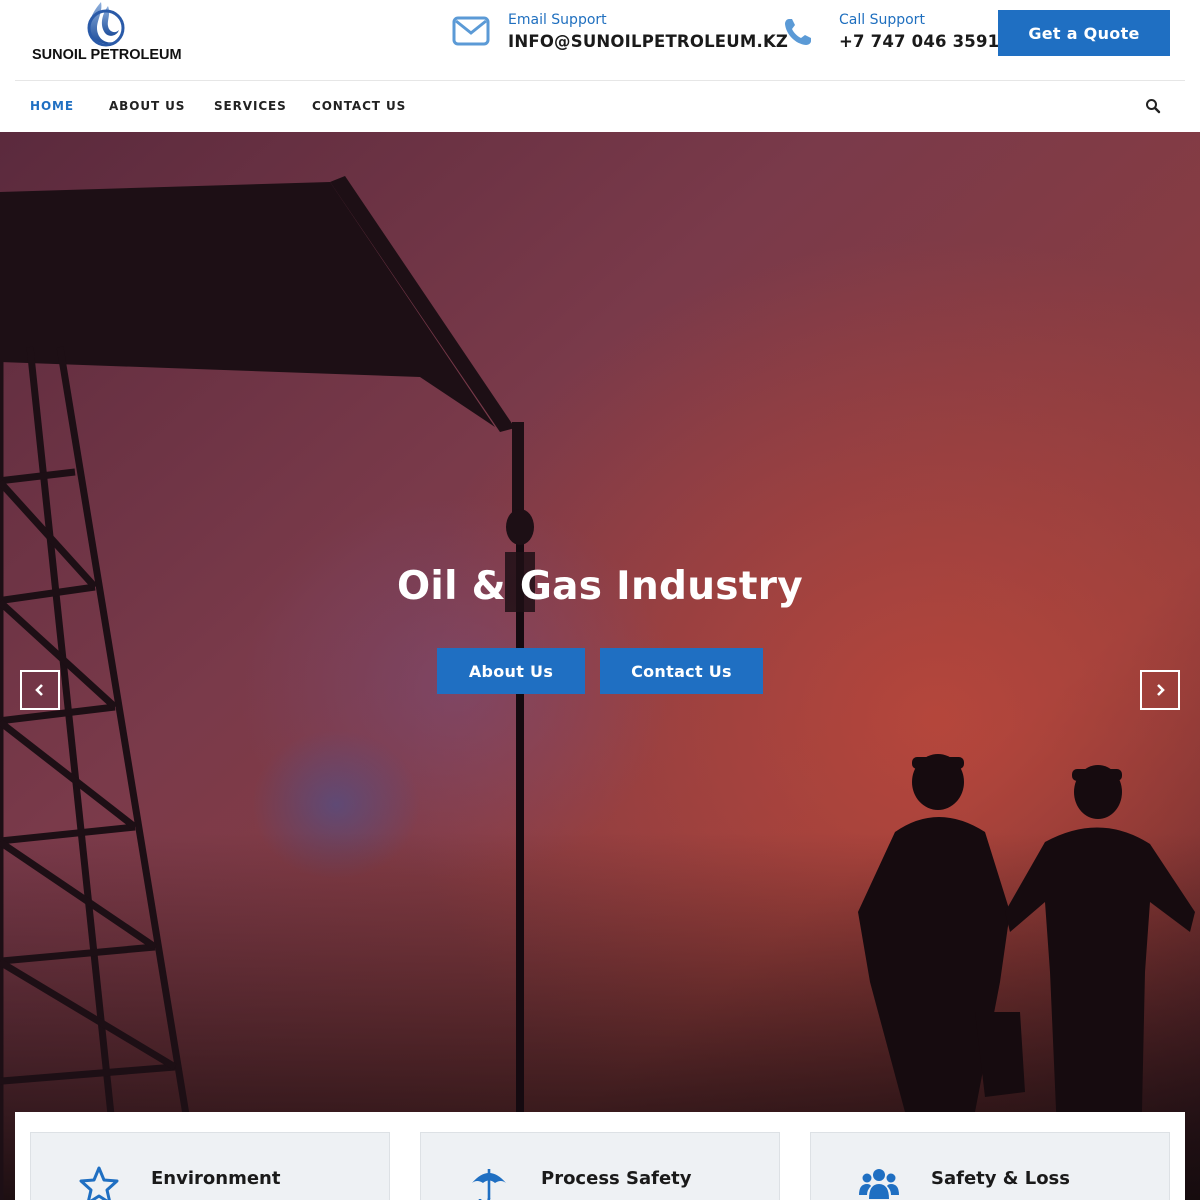 The height and width of the screenshot is (1200, 1200). I want to click on umbrella-icon, so click(489, 1184).